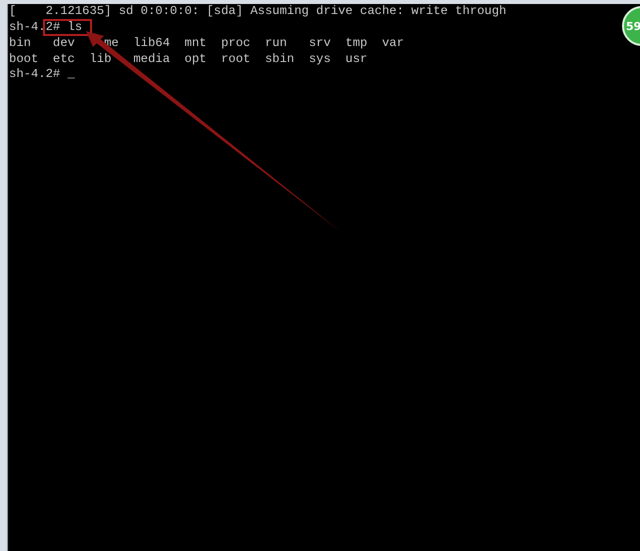 The image size is (640, 551). Describe the element at coordinates (188, 59) in the screenshot. I see `terminal-line: boot etc lib media opt root sbin sys usr` at that location.